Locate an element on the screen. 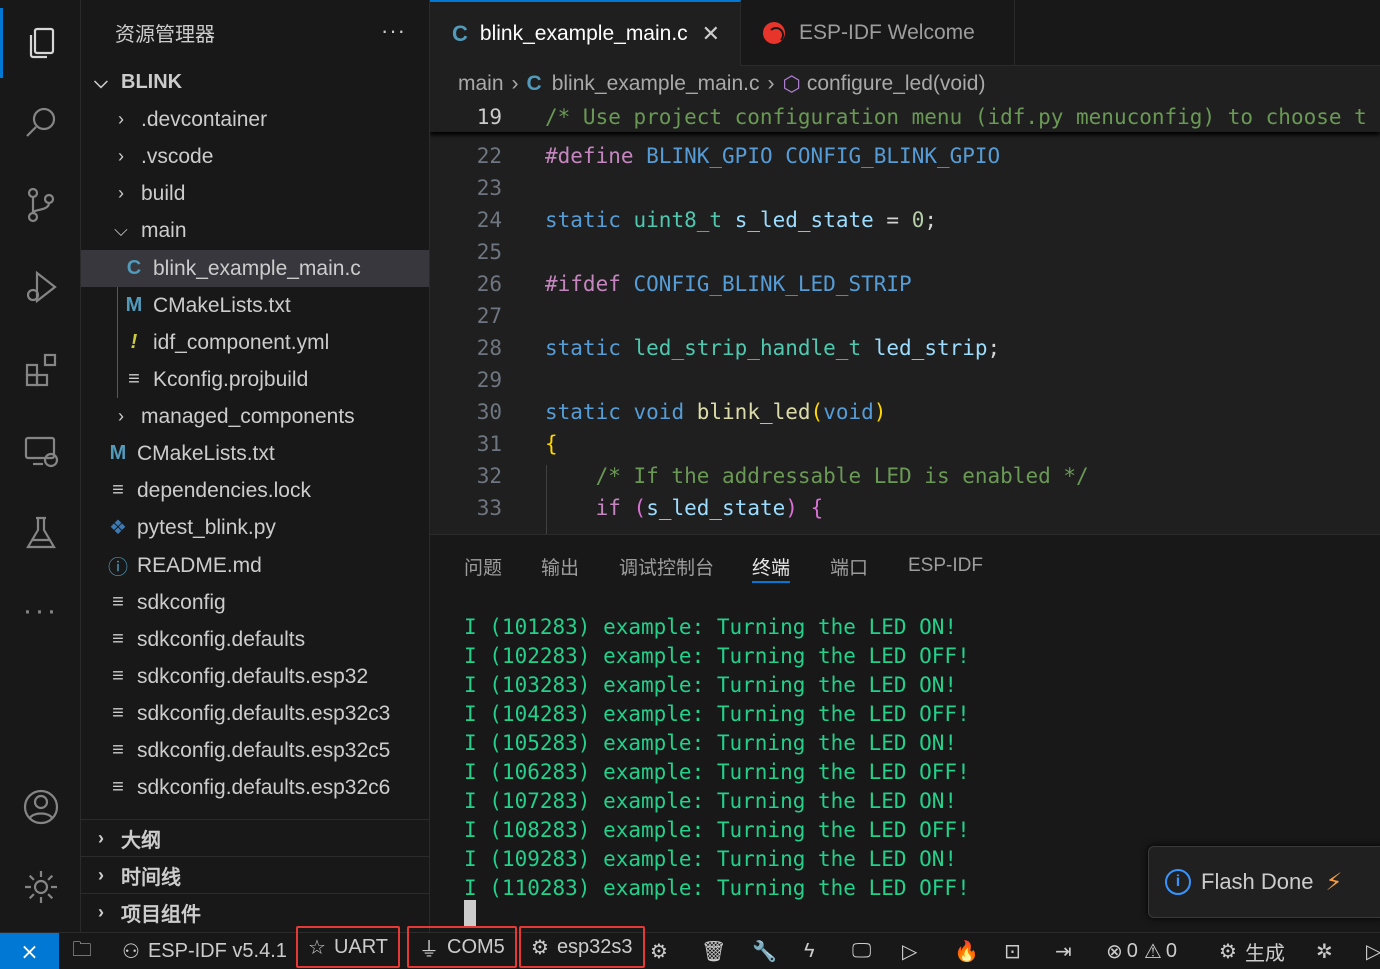 This screenshot has height=969, width=1380. explorer-root: ⌵ BLINK is located at coordinates (255, 82).